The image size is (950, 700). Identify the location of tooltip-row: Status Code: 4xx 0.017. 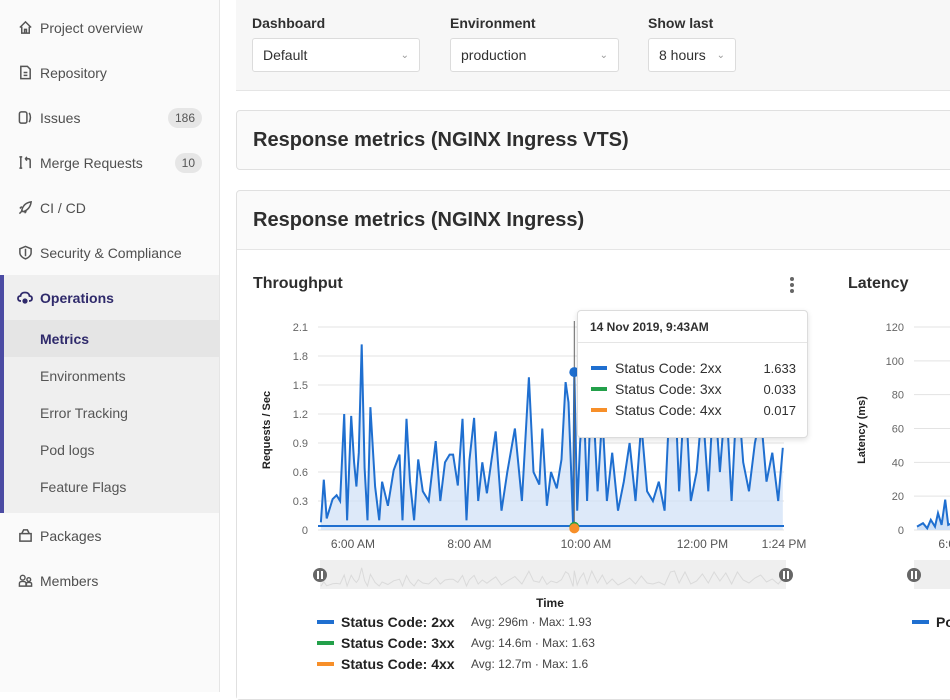
(693, 410).